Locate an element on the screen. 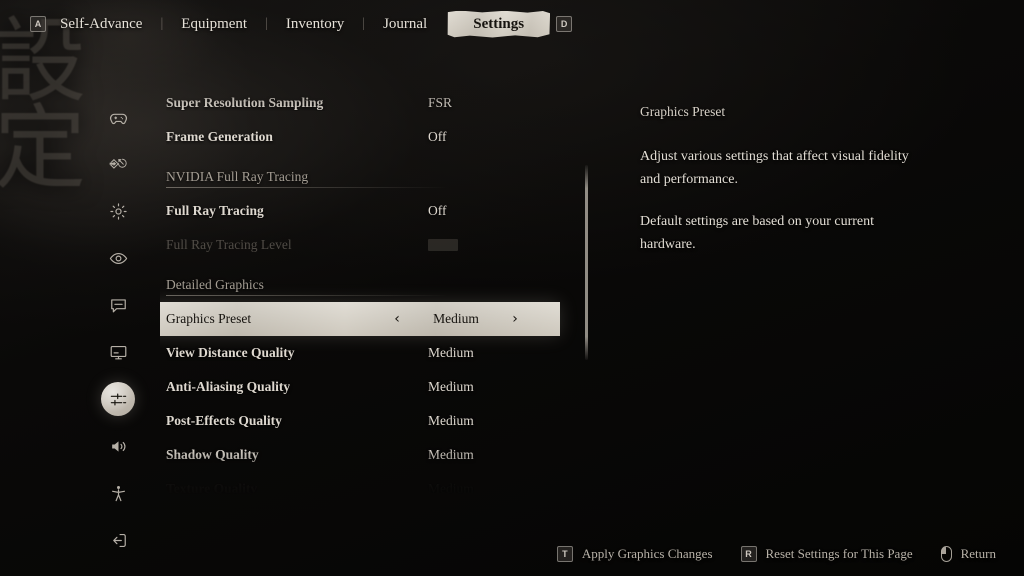  mouse-icon is located at coordinates (946, 554).